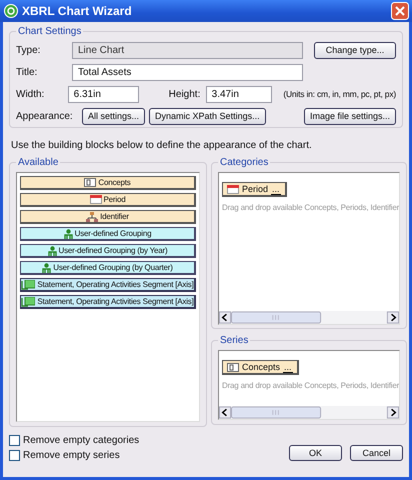 The image size is (412, 480). I want to click on block-label: Concepts, so click(261, 367).